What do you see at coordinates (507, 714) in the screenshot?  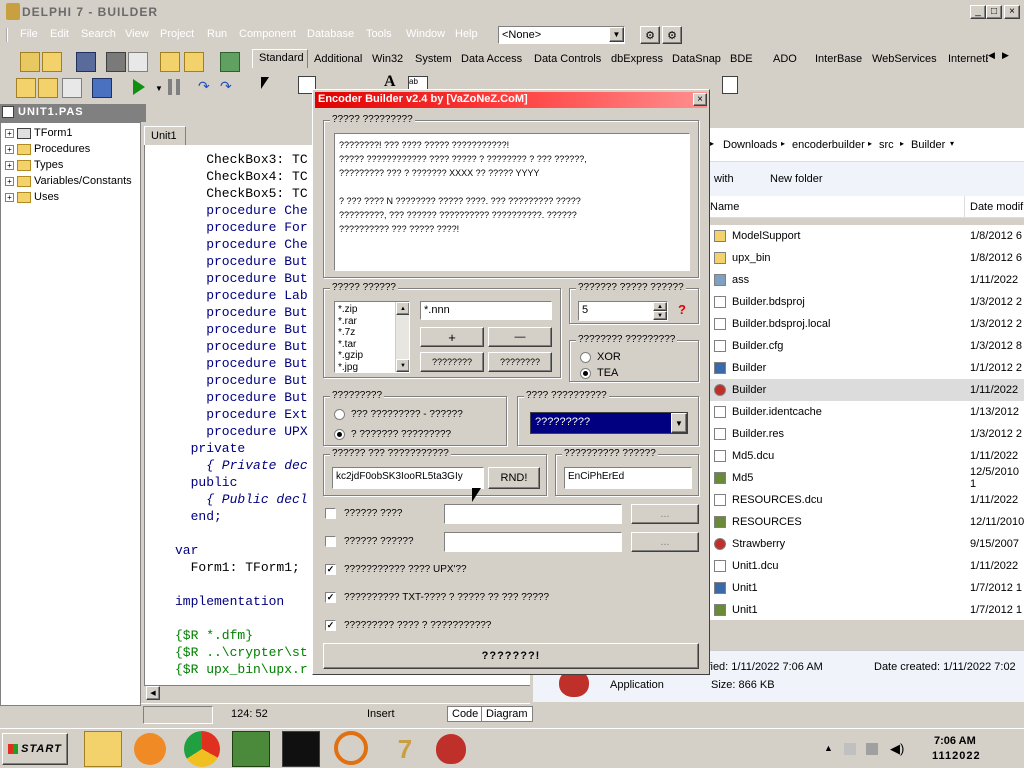 I see `tab-diagram: Diagram` at bounding box center [507, 714].